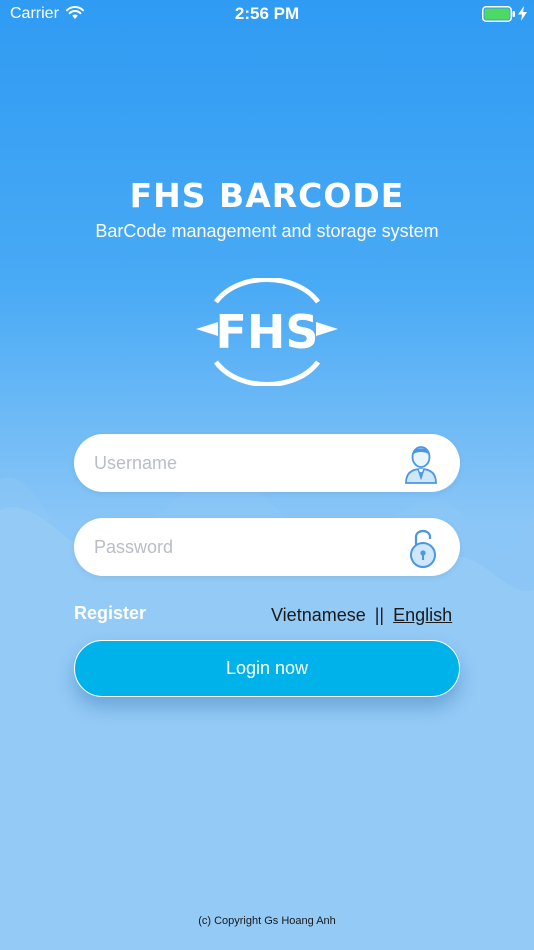  Describe the element at coordinates (267, 231) in the screenshot. I see `app-subtitle: BarCode management and storage system` at that location.